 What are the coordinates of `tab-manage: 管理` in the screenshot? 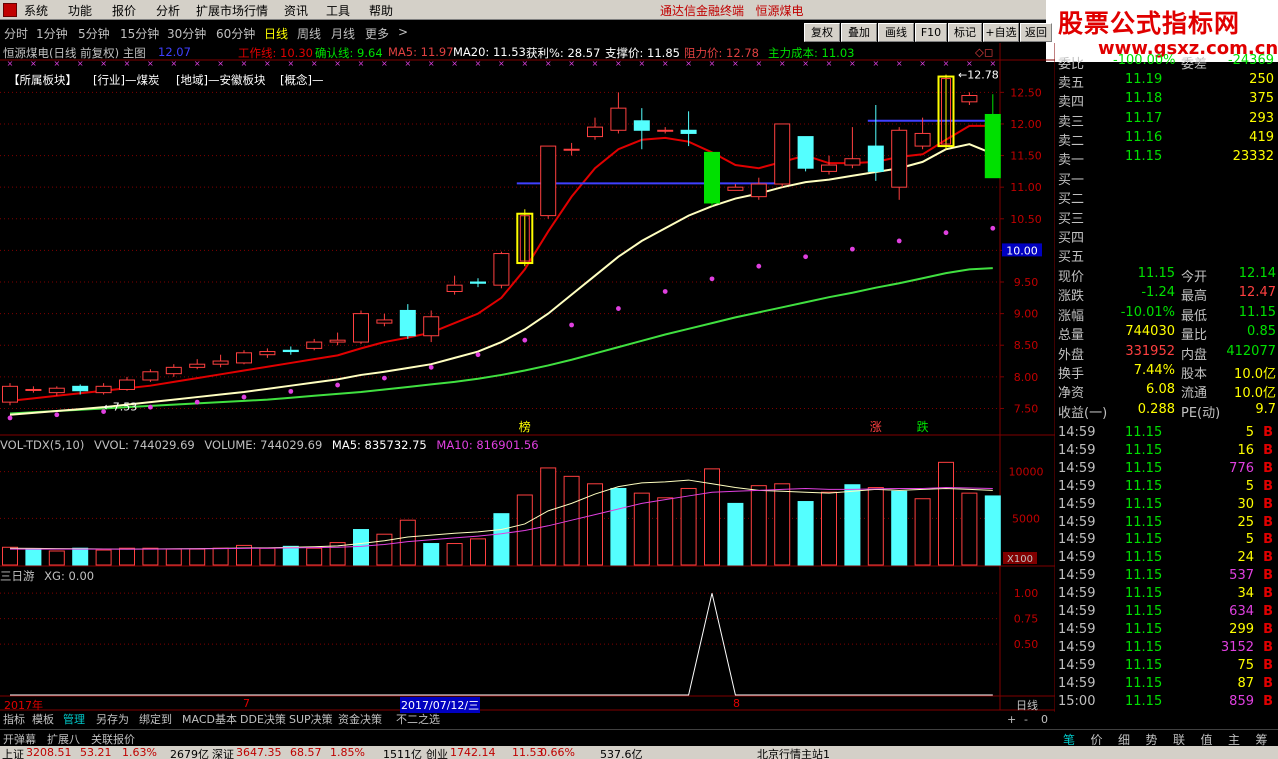 It's located at (74, 720).